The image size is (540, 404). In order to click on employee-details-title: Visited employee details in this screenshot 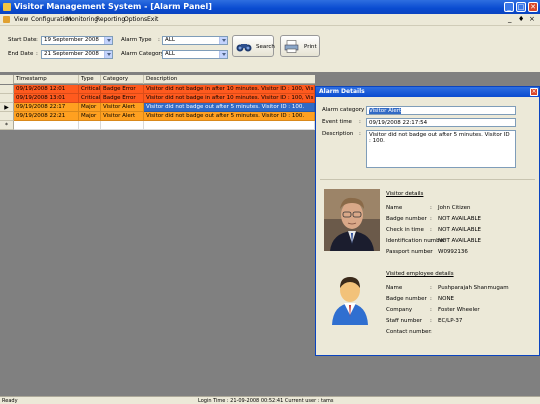, I will do `click(420, 274)`.